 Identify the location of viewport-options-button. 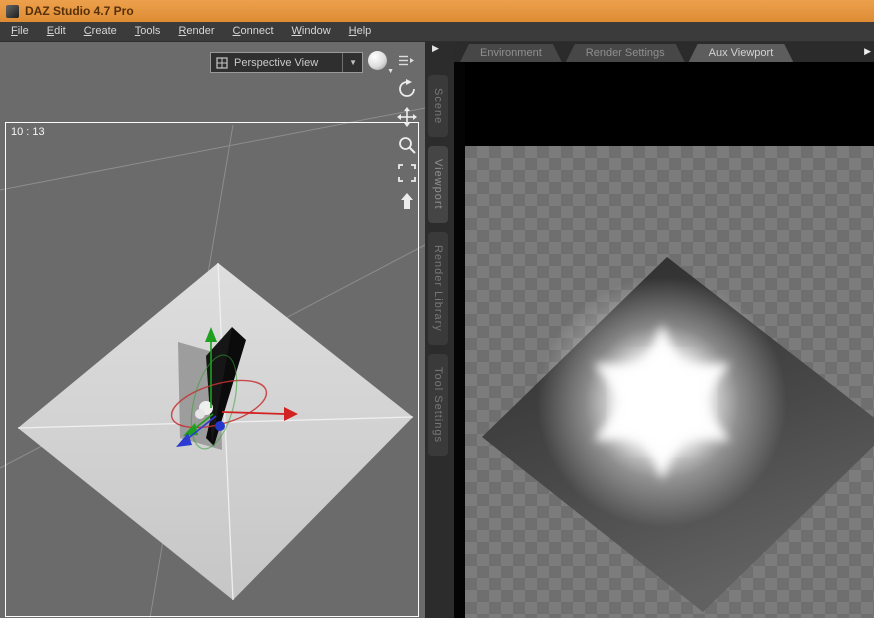
(406, 63).